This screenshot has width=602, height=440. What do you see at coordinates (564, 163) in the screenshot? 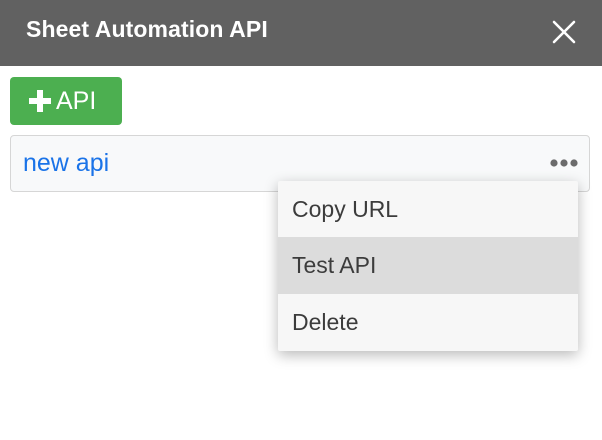
I see `more-horizontal-icon` at bounding box center [564, 163].